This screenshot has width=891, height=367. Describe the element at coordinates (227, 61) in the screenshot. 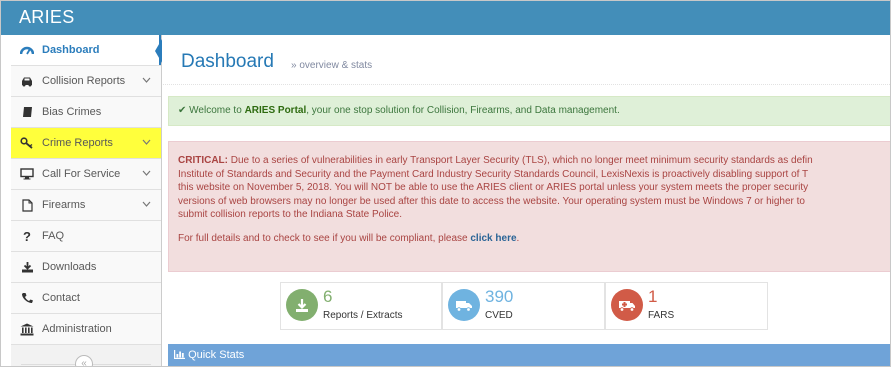

I see `page-title: Dashboard` at that location.